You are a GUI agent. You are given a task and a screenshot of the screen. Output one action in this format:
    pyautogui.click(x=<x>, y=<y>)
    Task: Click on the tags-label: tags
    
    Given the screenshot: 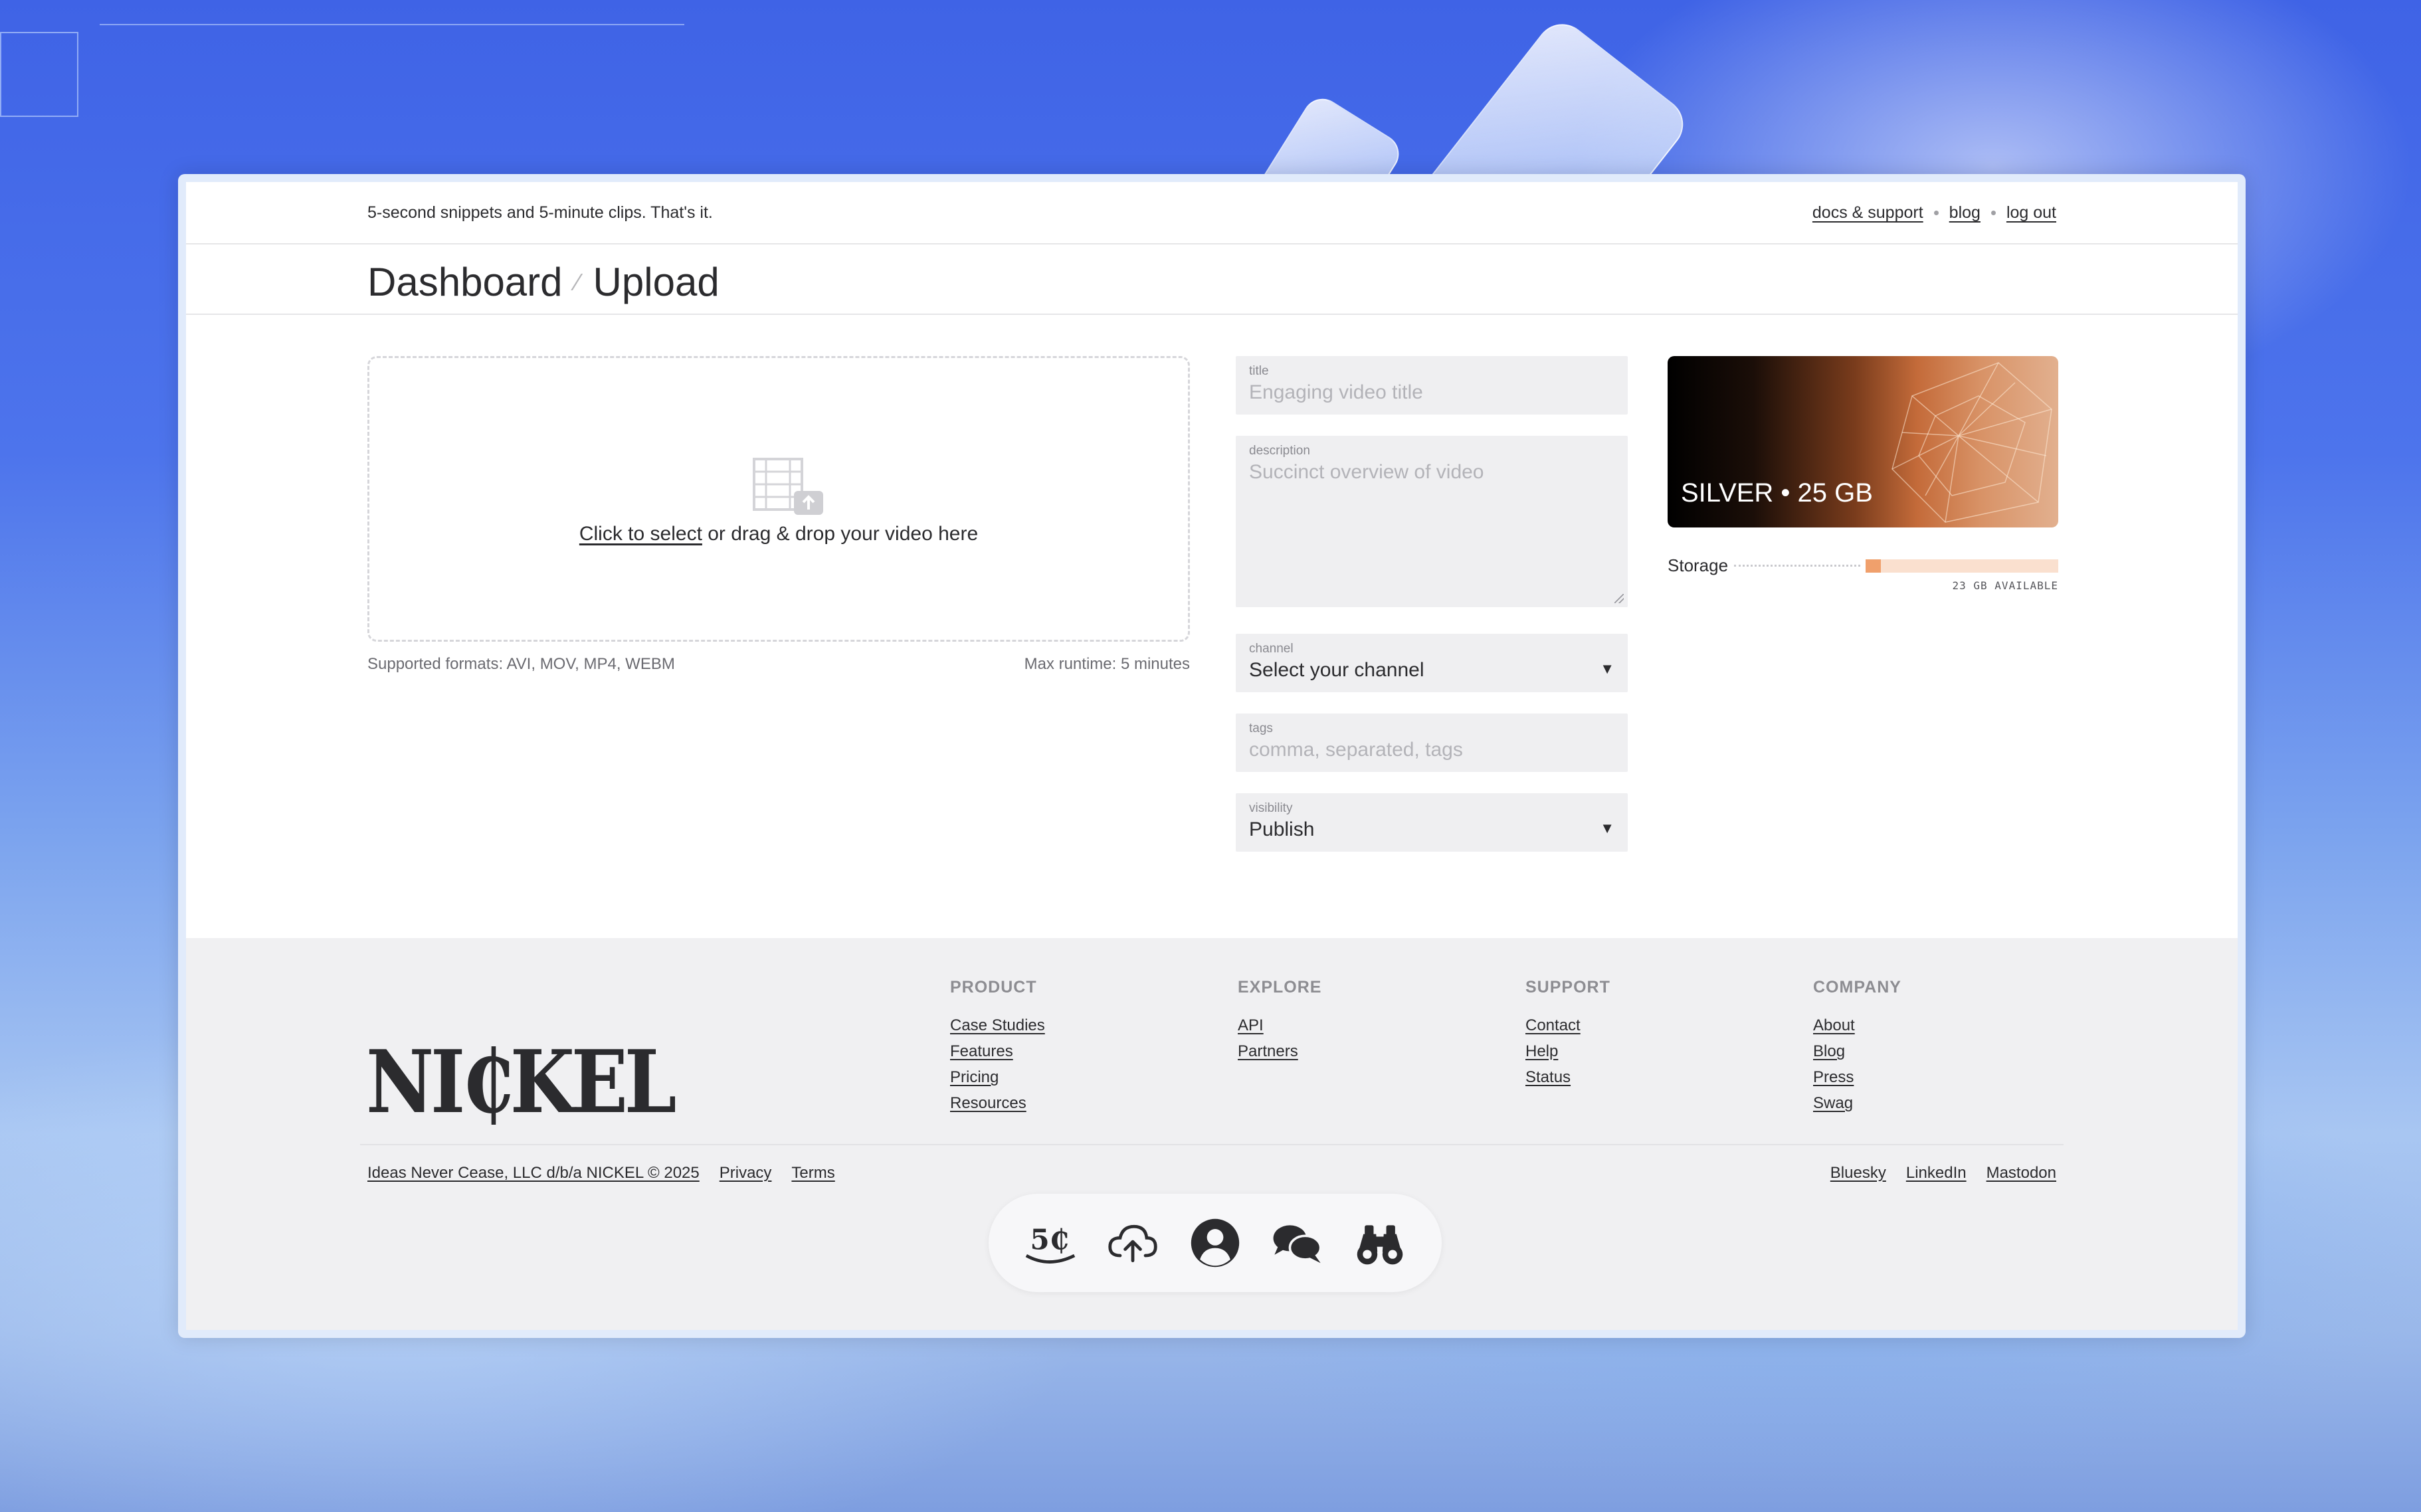 What is the action you would take?
    pyautogui.click(x=1261, y=728)
    